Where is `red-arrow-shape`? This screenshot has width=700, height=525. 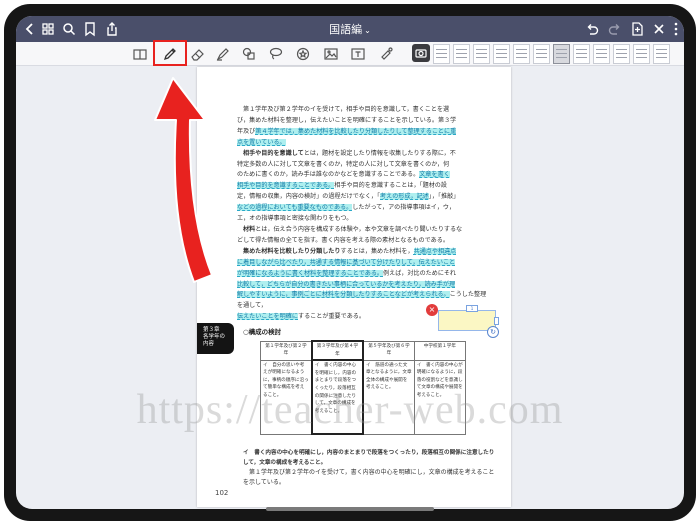 red-arrow-shape is located at coordinates (183, 180).